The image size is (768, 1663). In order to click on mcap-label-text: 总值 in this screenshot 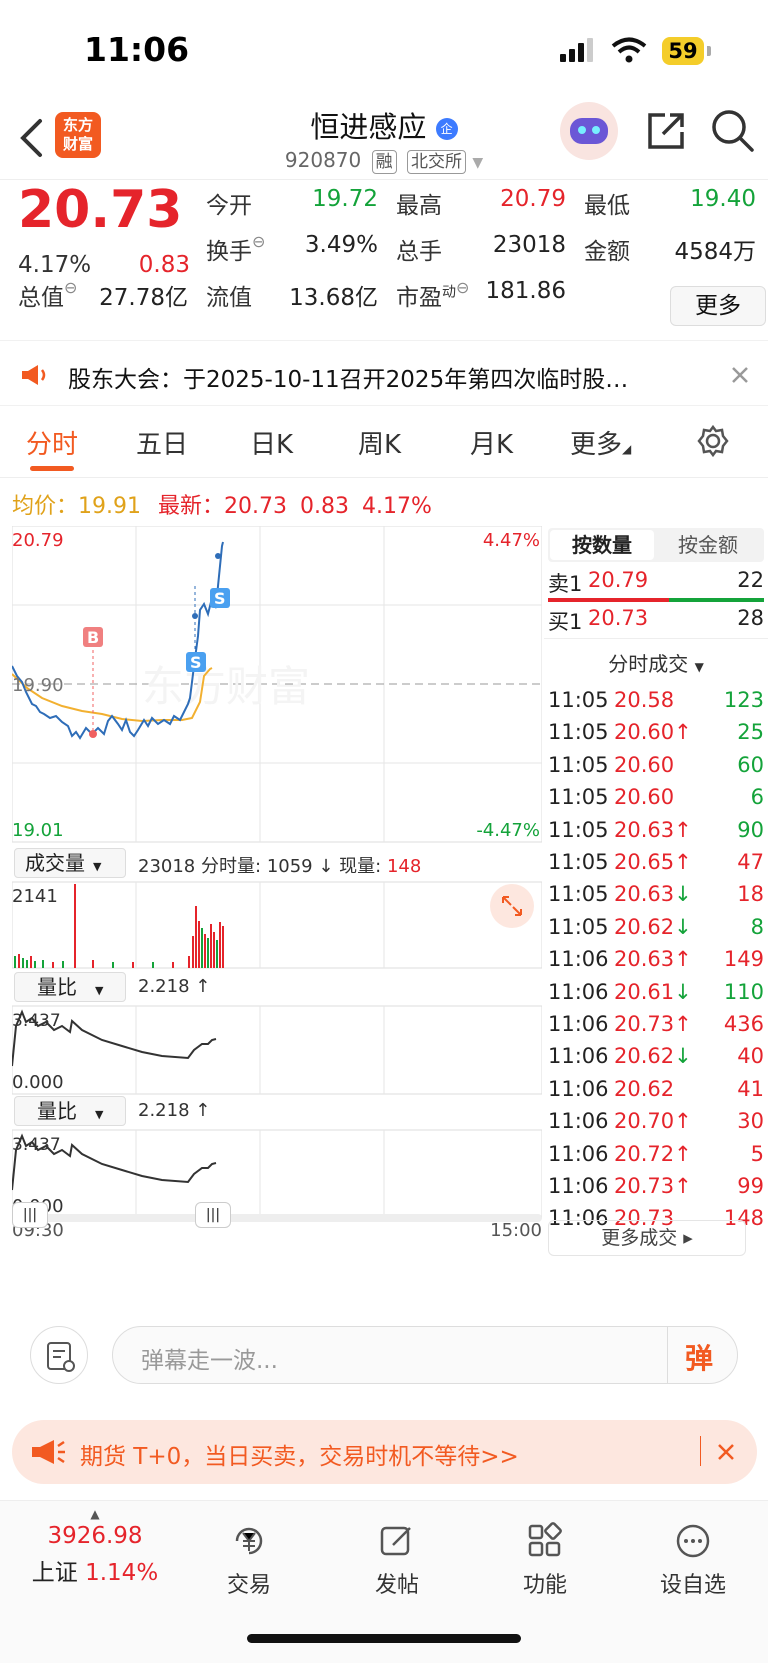, I will do `click(41, 298)`.